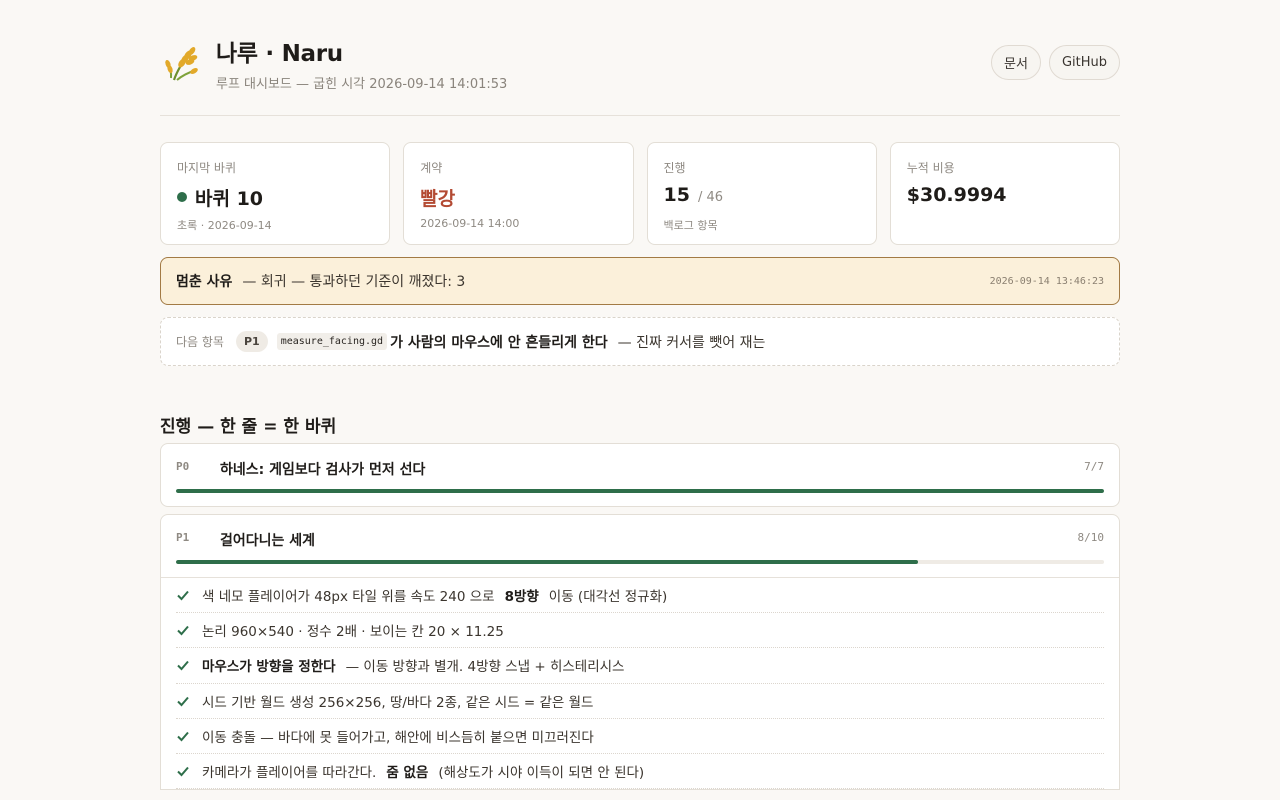 This screenshot has height=800, width=1280. Describe the element at coordinates (224, 225) in the screenshot. I see `card-sub: 초록 · 2026-09-14` at that location.